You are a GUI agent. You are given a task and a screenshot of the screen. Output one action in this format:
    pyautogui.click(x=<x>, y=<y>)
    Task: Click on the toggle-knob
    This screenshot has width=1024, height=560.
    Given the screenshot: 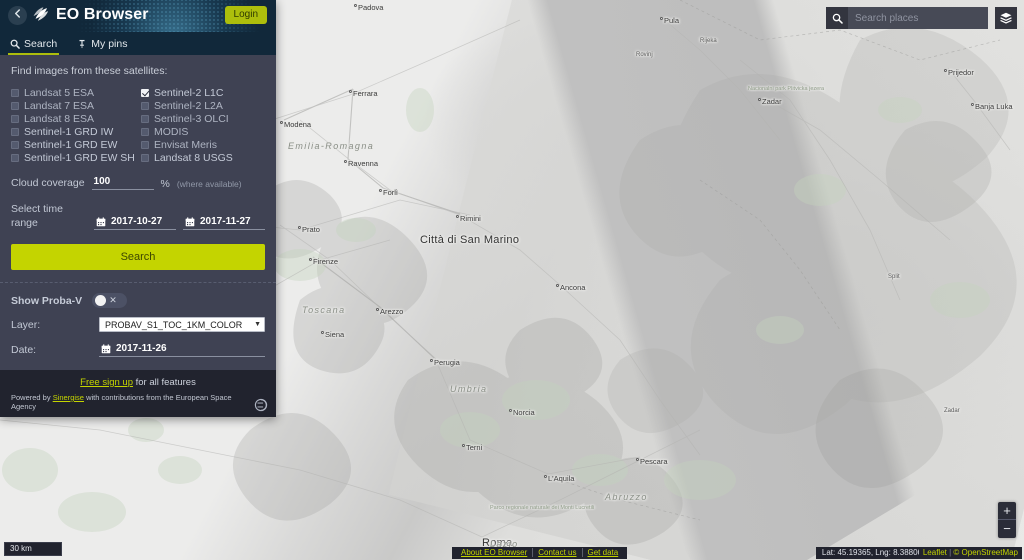 What is the action you would take?
    pyautogui.click(x=101, y=300)
    